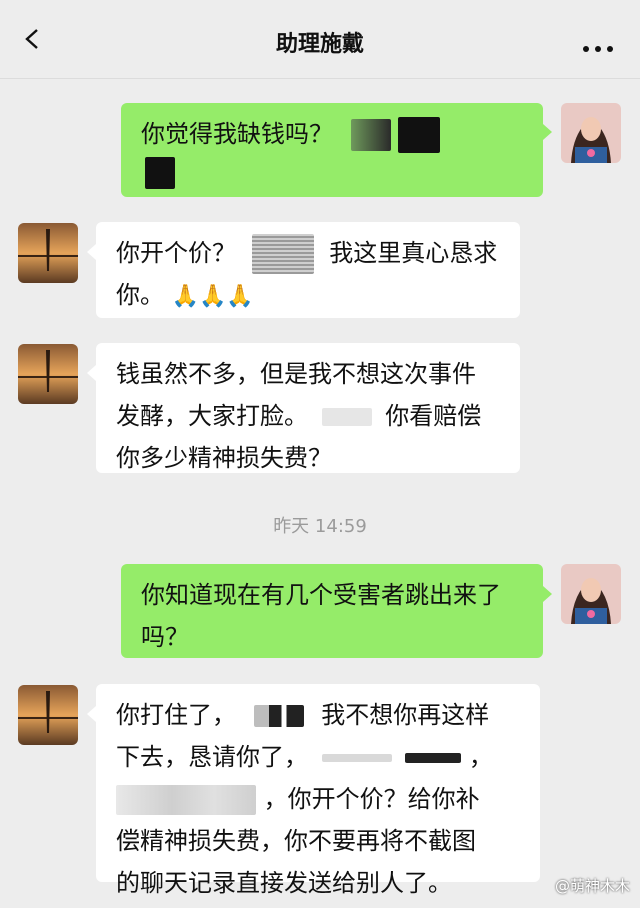  Describe the element at coordinates (212, 416) in the screenshot. I see `message-text: 发酵，大家打脸。` at that location.